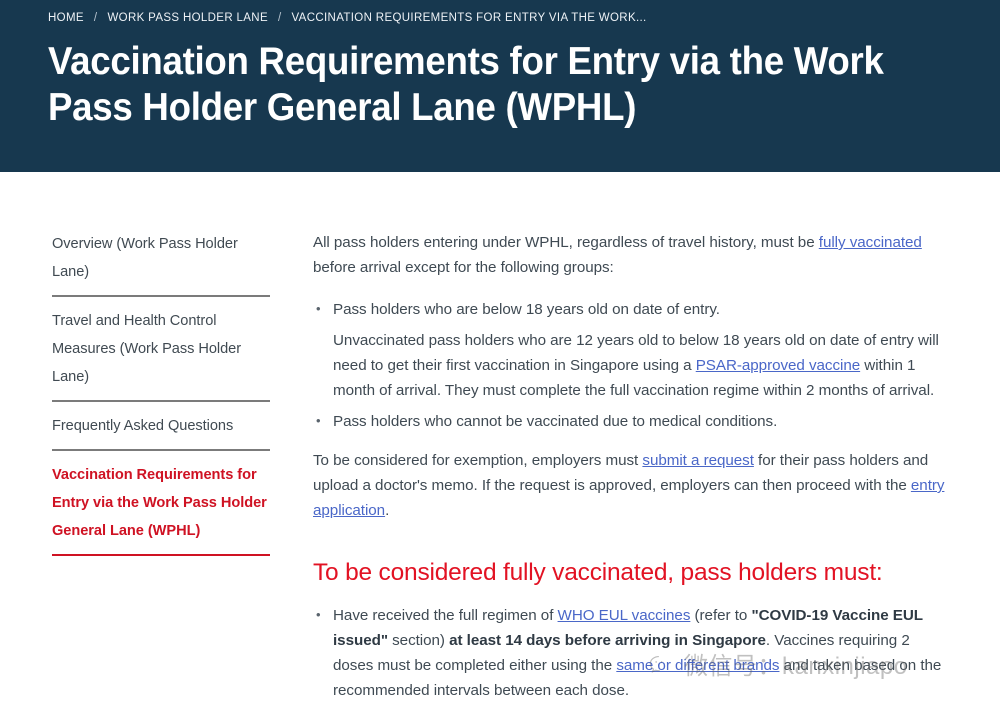 The width and height of the screenshot is (1000, 717). What do you see at coordinates (387, 510) in the screenshot?
I see `exemption-part3: .` at bounding box center [387, 510].